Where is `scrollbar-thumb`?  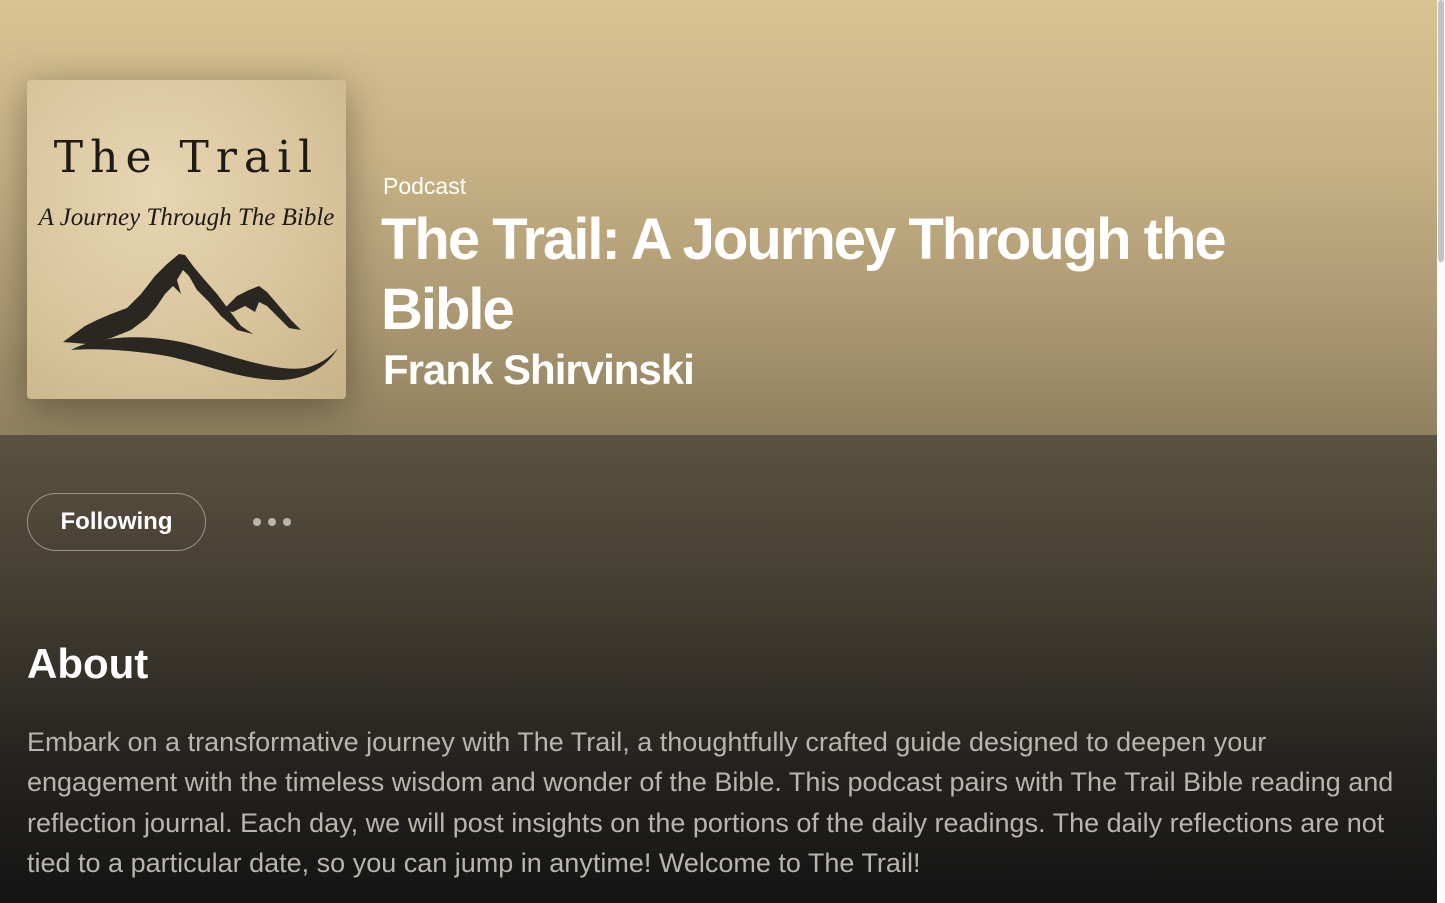
scrollbar-thumb is located at coordinates (1441, 131).